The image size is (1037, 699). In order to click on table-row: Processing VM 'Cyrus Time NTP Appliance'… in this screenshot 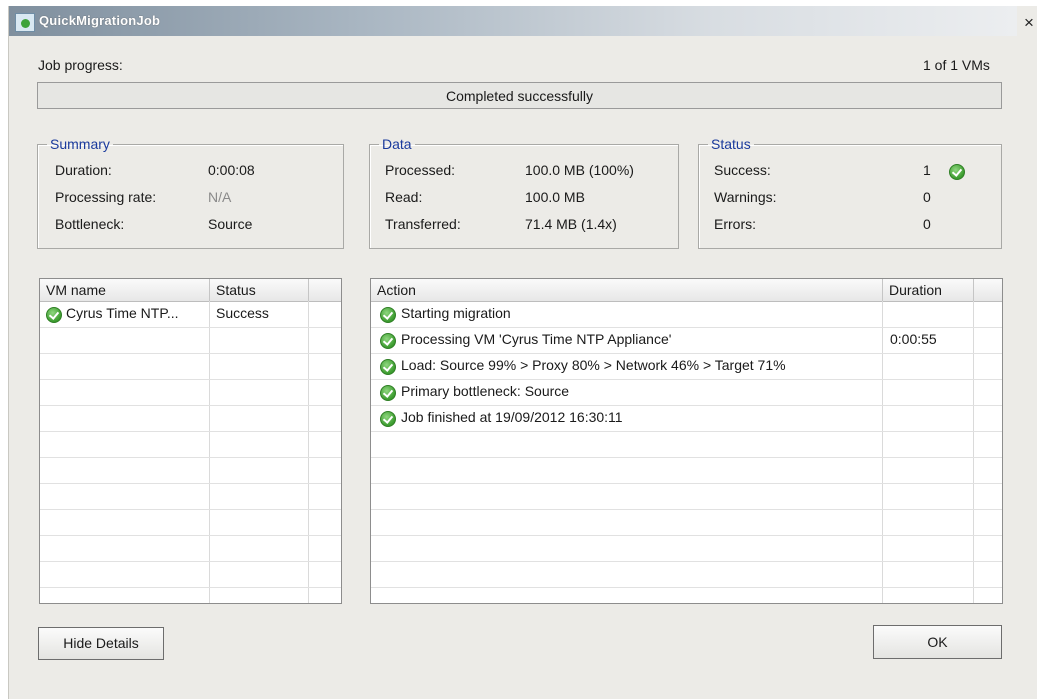, I will do `click(686, 341)`.